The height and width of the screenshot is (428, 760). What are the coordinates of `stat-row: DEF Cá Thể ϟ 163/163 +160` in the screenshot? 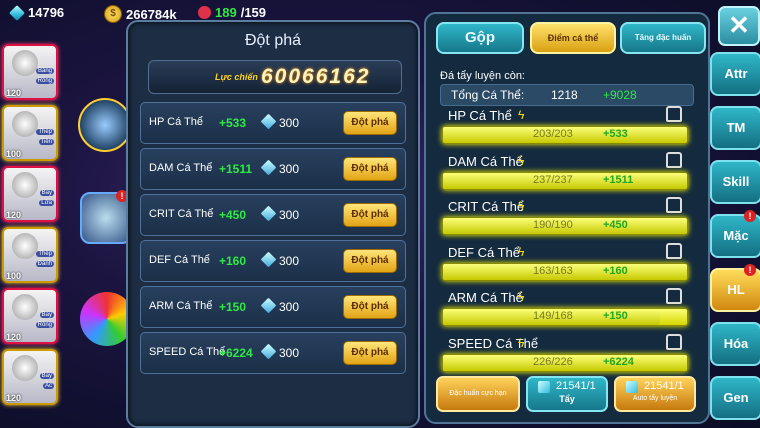 It's located at (566, 265).